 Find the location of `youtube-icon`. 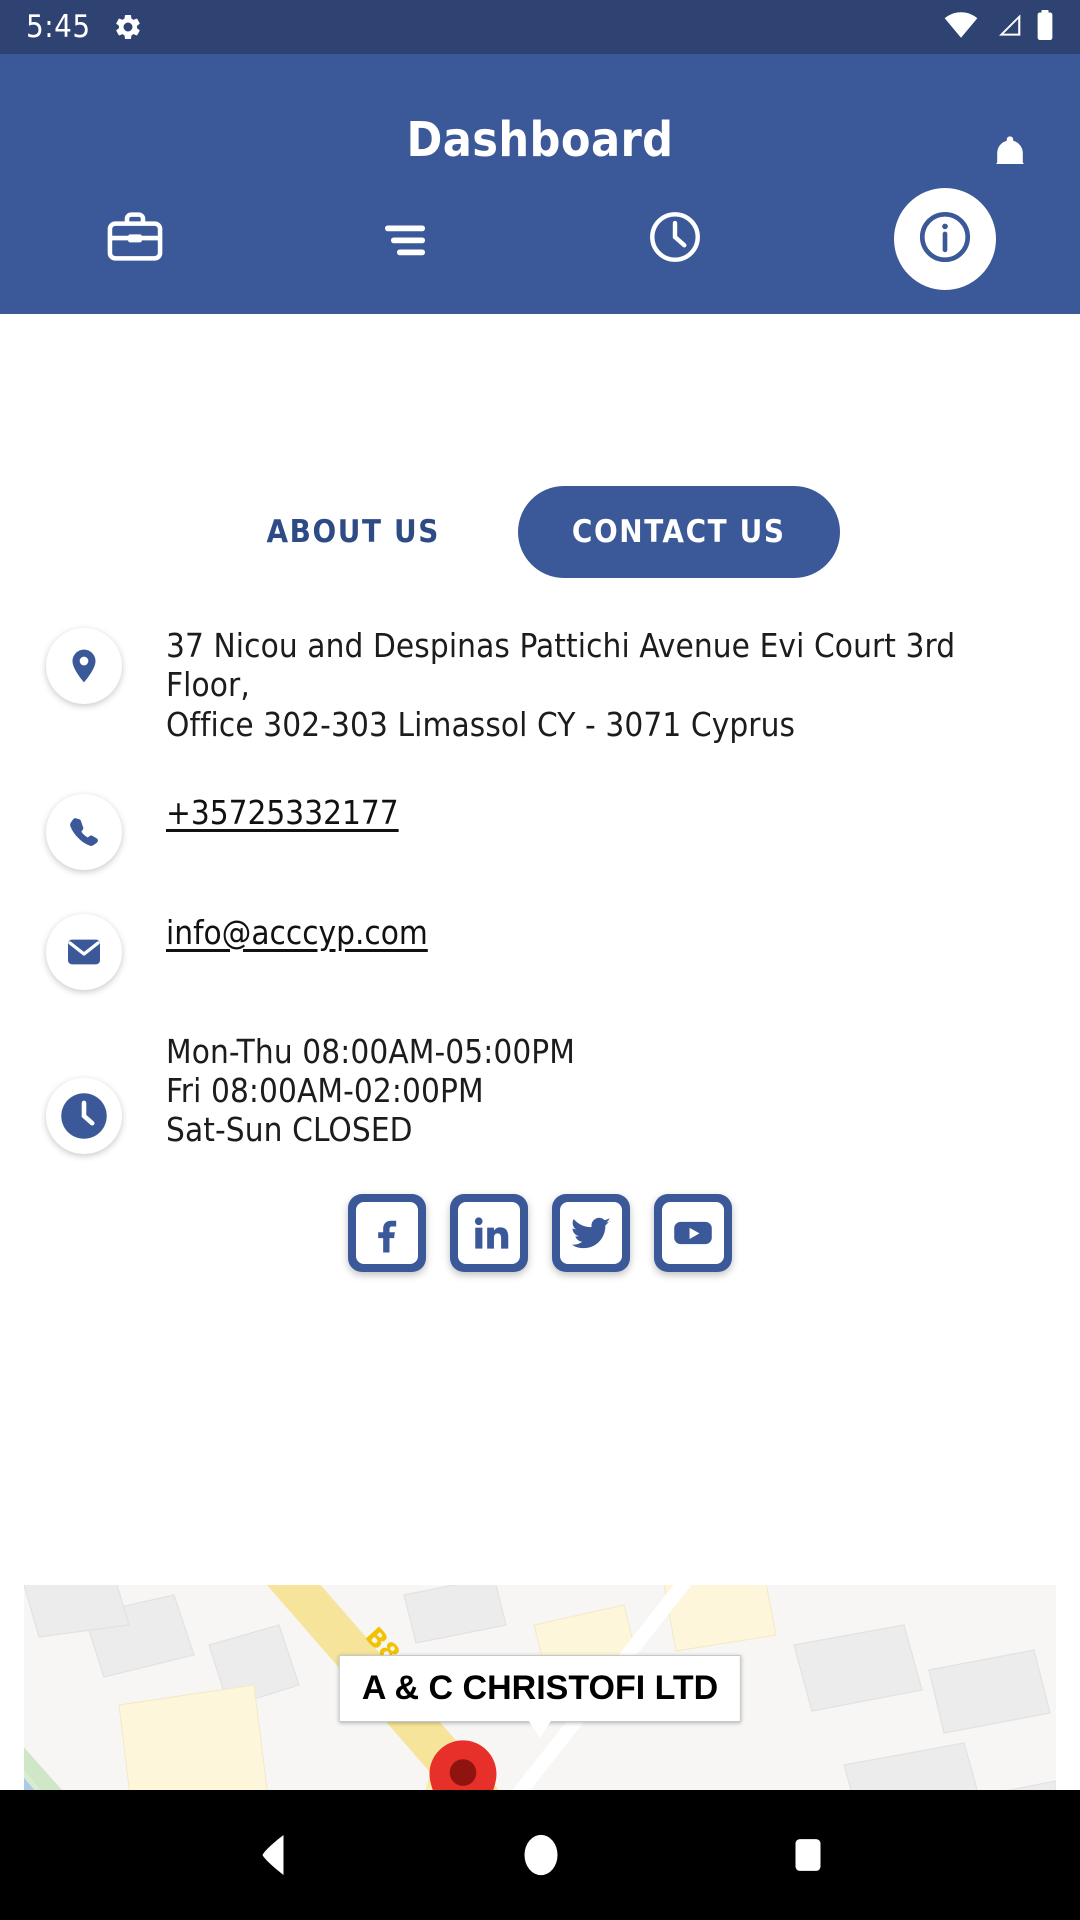

youtube-icon is located at coordinates (693, 1232).